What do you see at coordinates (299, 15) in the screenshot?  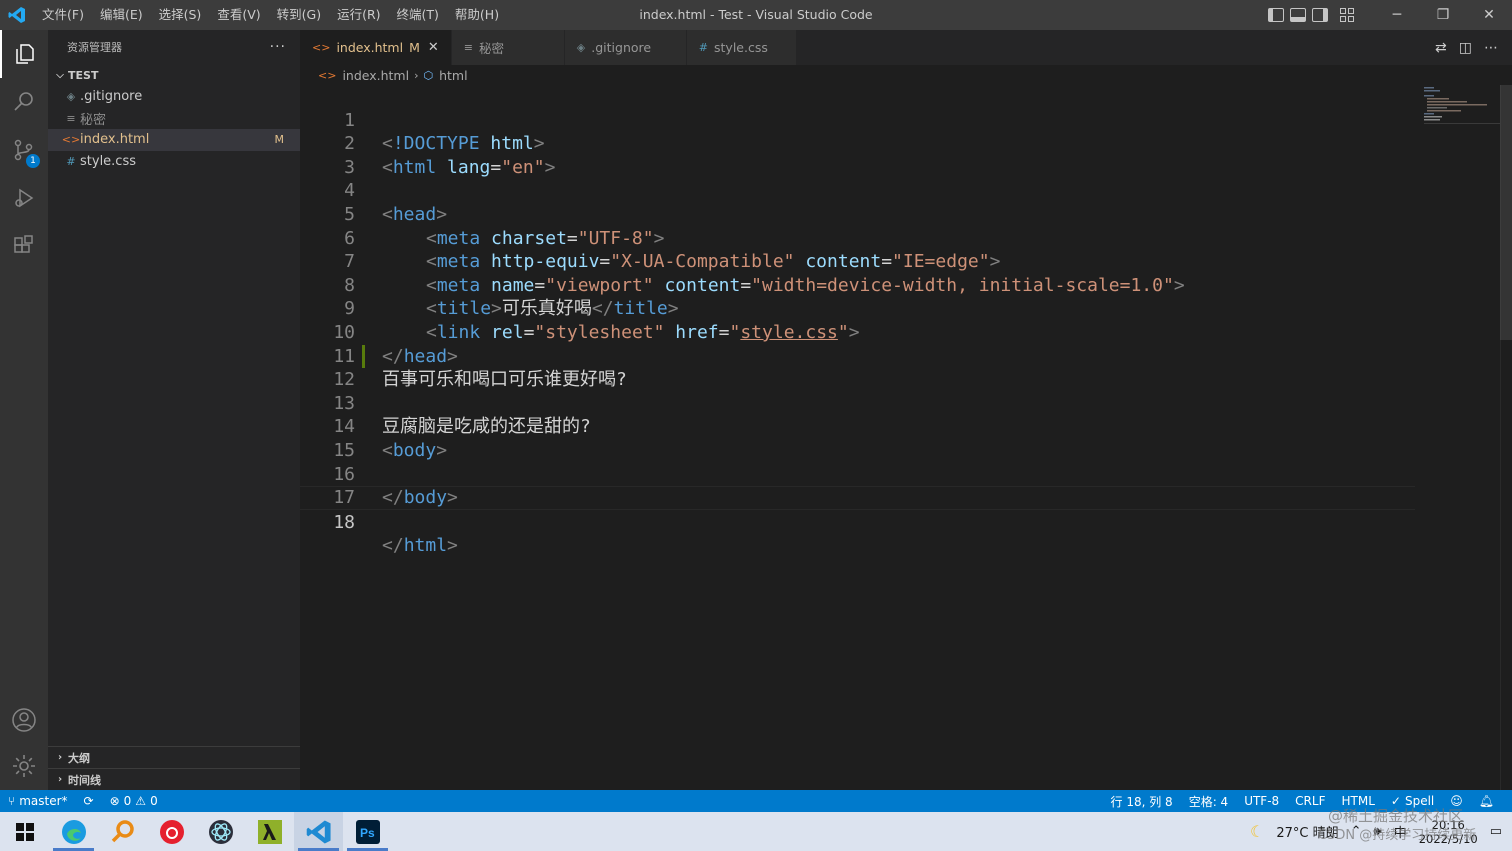 I see `menu-go: 转到(G)` at bounding box center [299, 15].